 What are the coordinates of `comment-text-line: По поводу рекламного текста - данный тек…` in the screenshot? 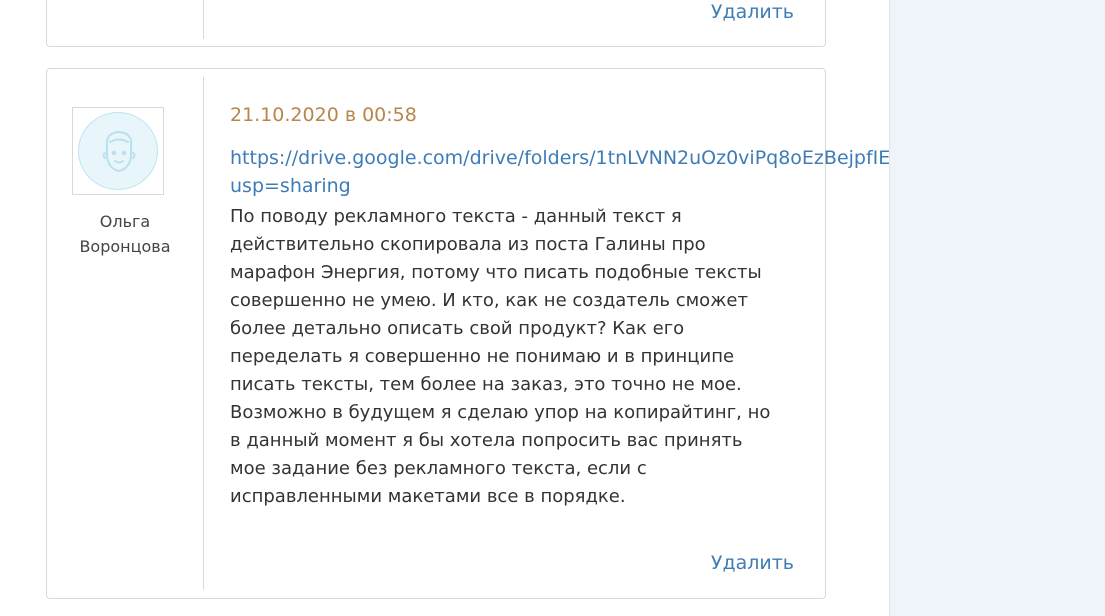 It's located at (456, 216).